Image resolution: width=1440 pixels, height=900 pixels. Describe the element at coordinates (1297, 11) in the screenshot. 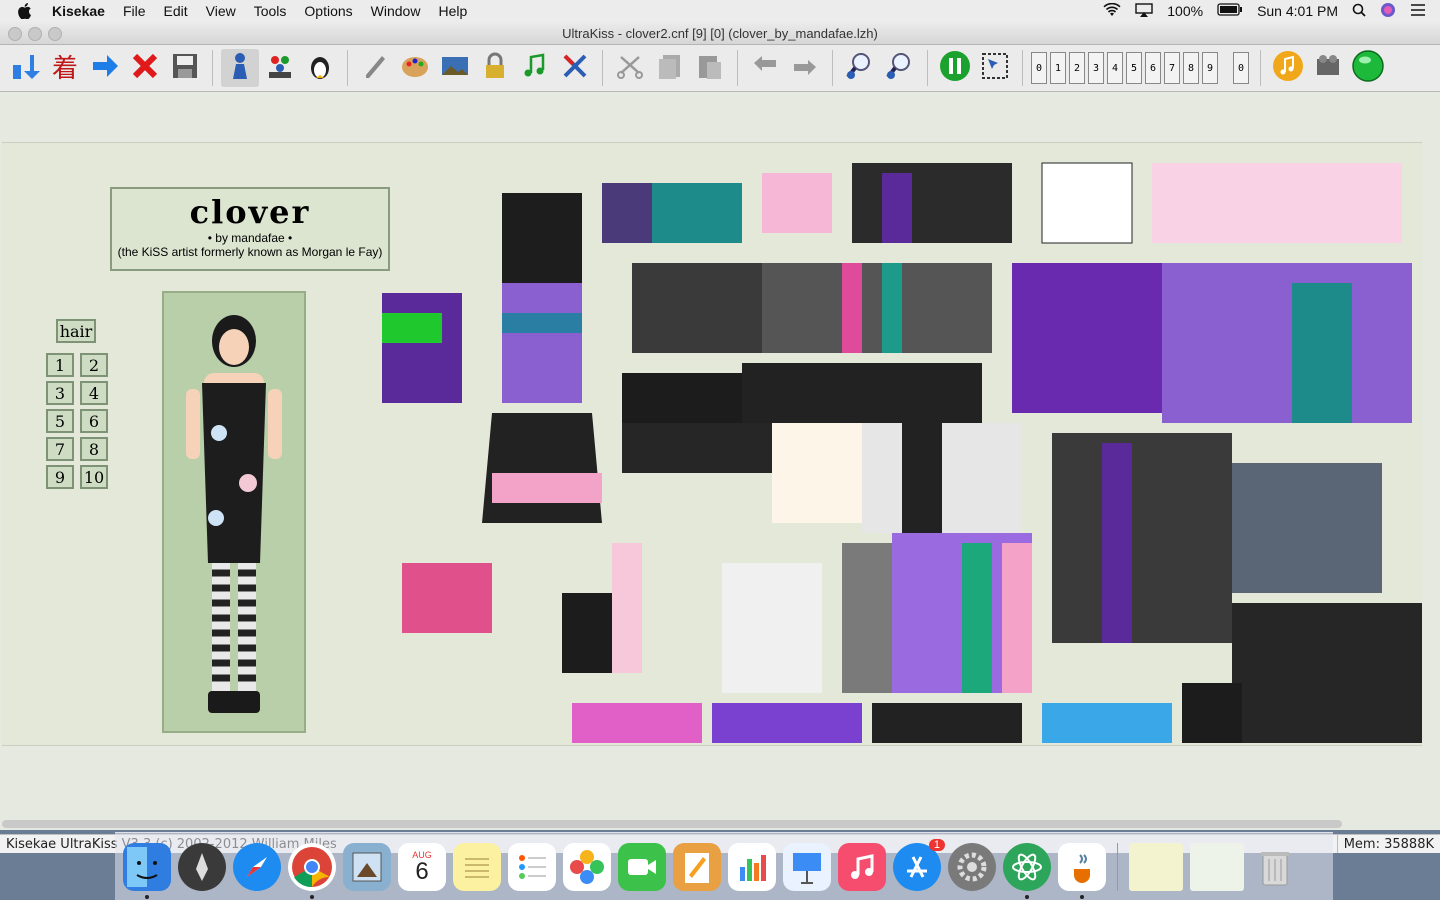

I see `clock: Sun 4:01 PM` at that location.